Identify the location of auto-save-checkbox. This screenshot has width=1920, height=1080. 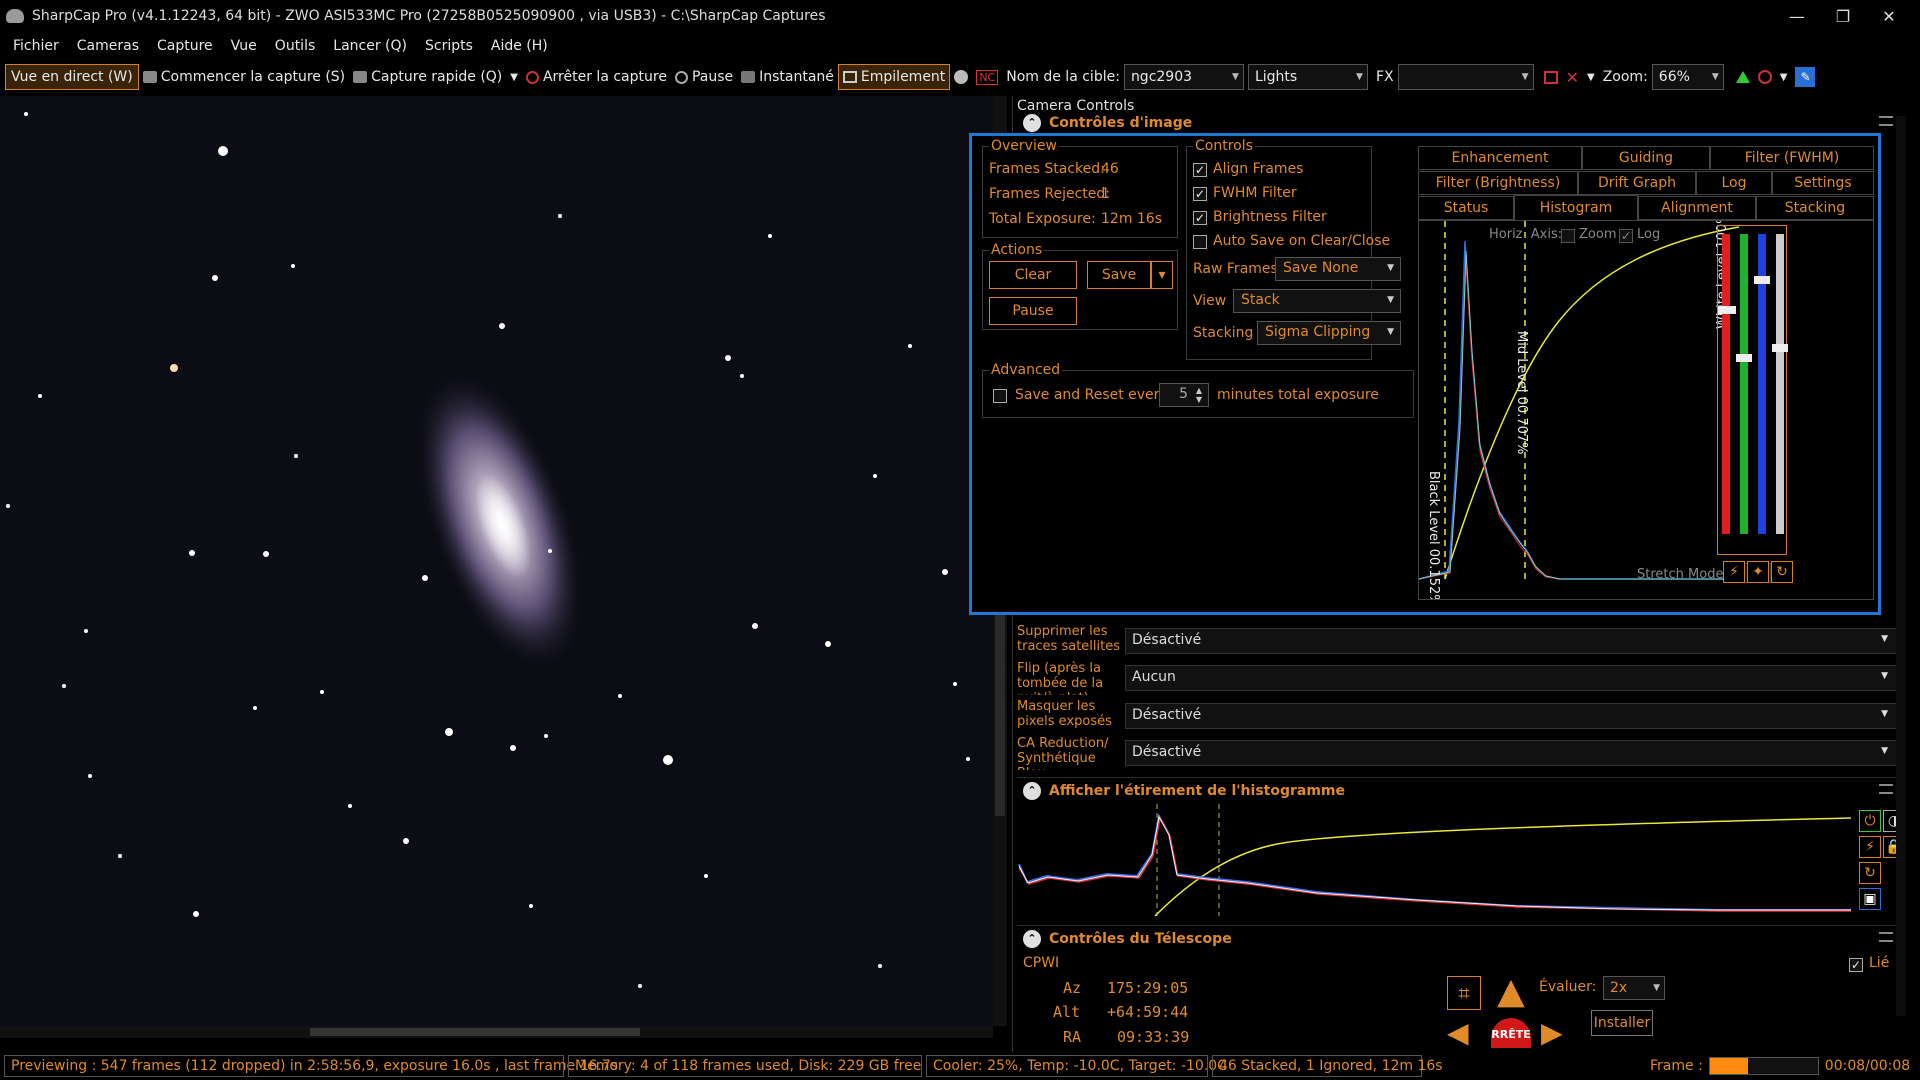
(1200, 242).